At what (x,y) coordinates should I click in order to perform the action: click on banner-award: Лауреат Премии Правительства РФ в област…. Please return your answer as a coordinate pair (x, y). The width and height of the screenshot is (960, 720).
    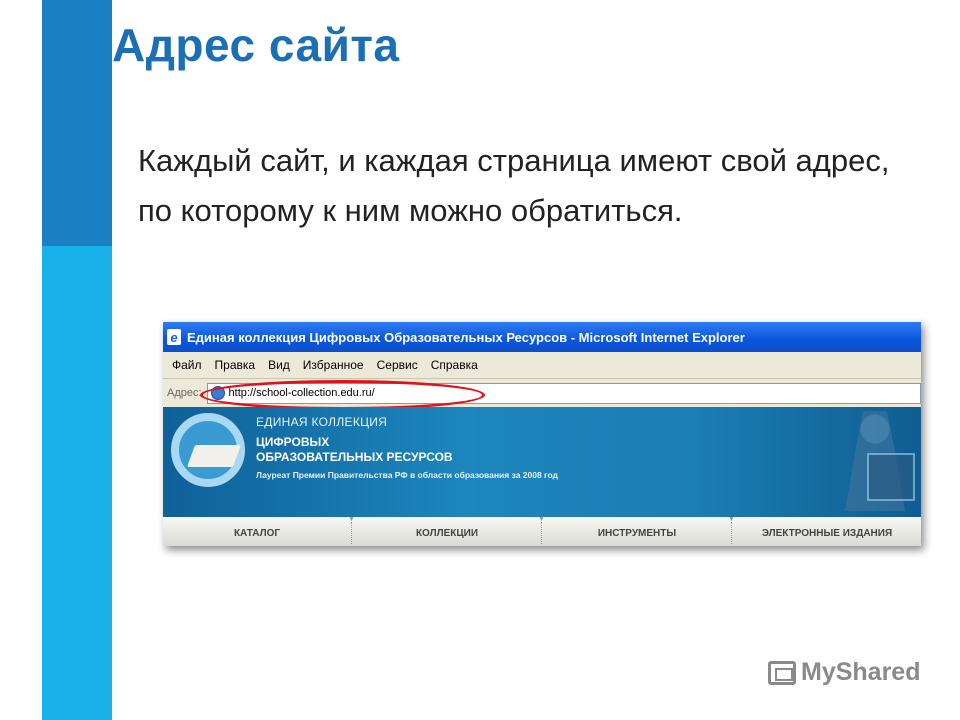
    Looking at the image, I should click on (407, 475).